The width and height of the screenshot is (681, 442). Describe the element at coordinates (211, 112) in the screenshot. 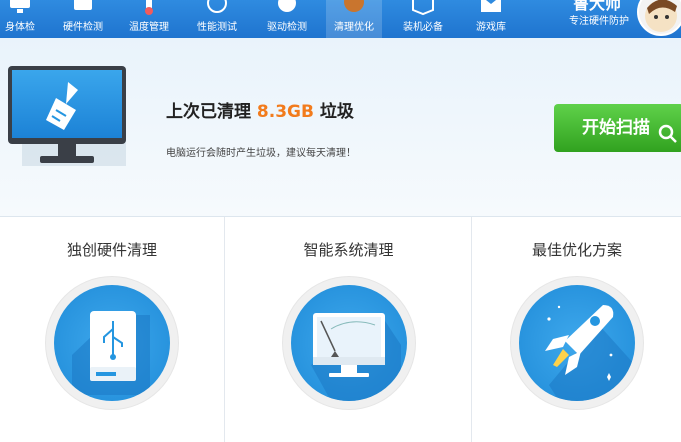

I see `summary-prefix: 上次已清理` at that location.